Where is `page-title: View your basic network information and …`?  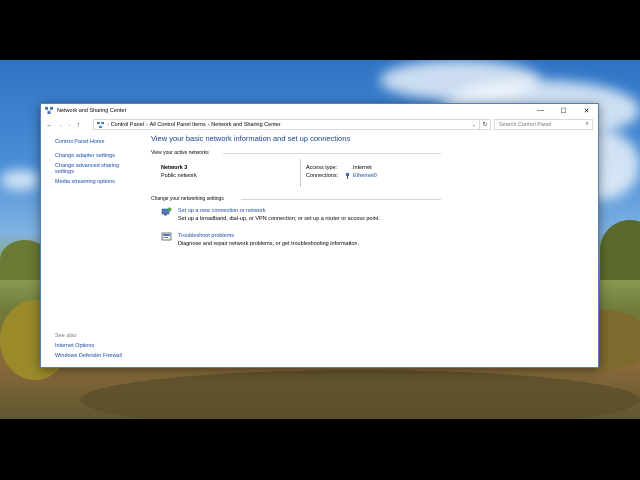 page-title: View your basic network information and … is located at coordinates (251, 138).